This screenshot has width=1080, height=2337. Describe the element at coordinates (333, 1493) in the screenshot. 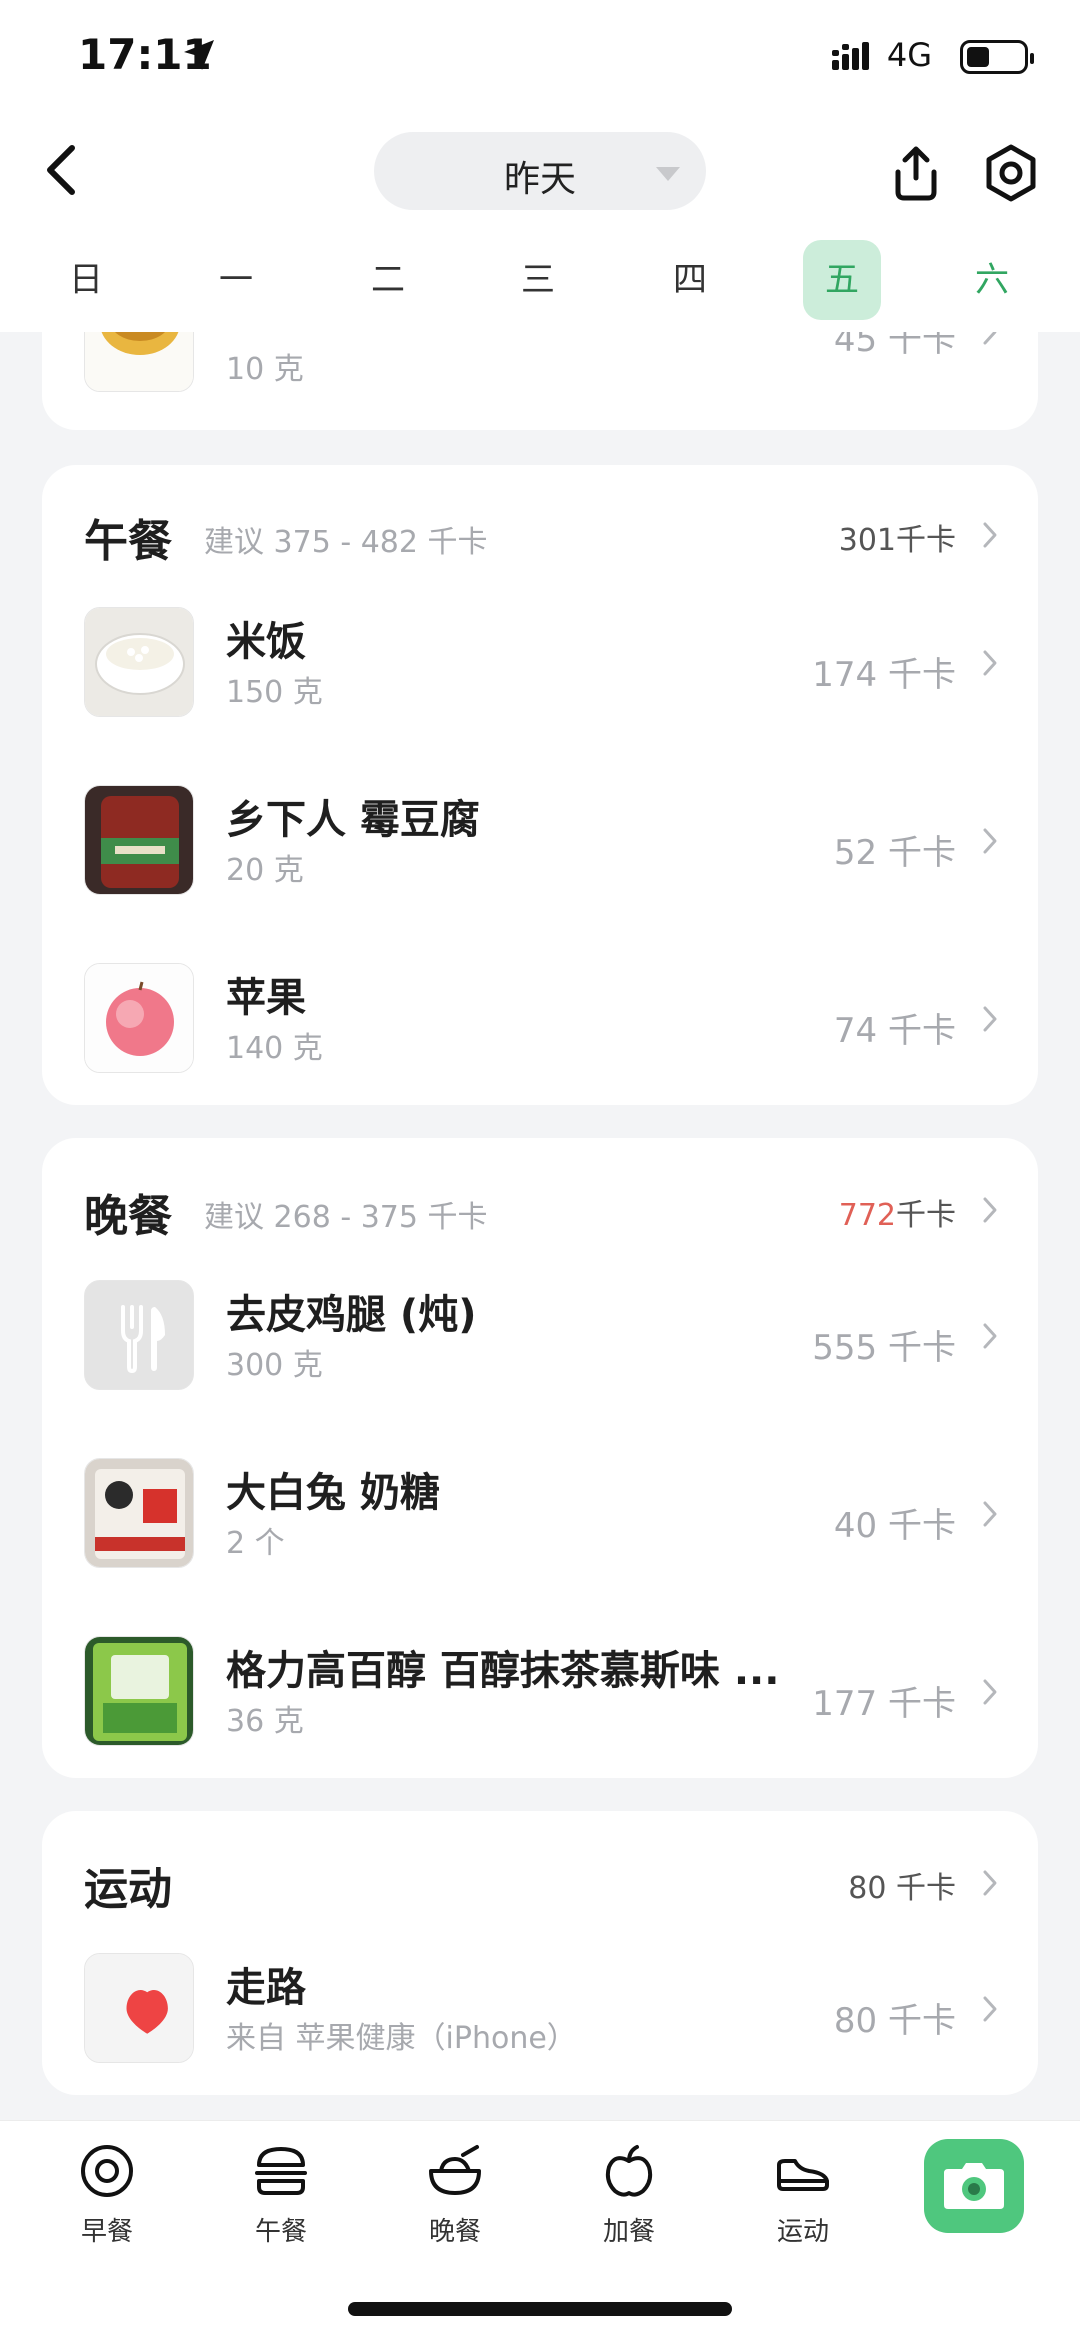

I see `food-name: 大白兔 奶糖` at that location.